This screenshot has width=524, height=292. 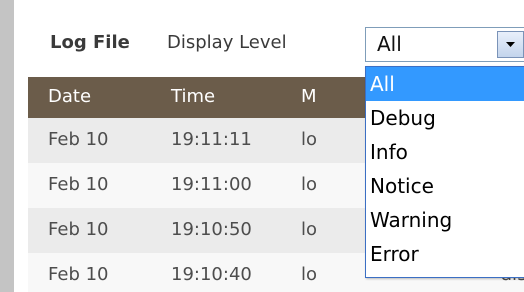 I want to click on display-level-label: Display Level, so click(x=227, y=42).